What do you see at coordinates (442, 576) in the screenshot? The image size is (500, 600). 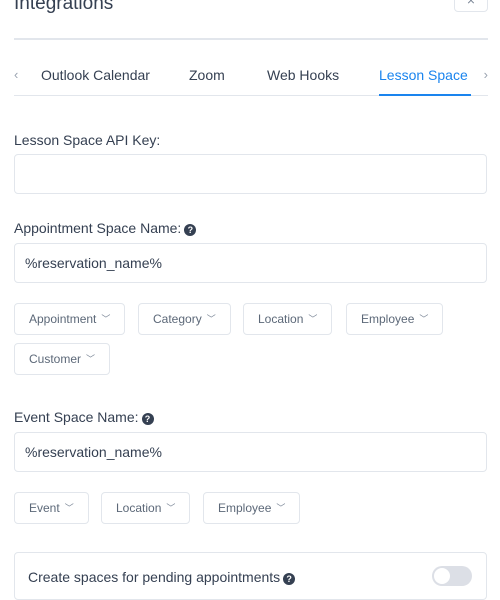 I see `toggle-knob` at bounding box center [442, 576].